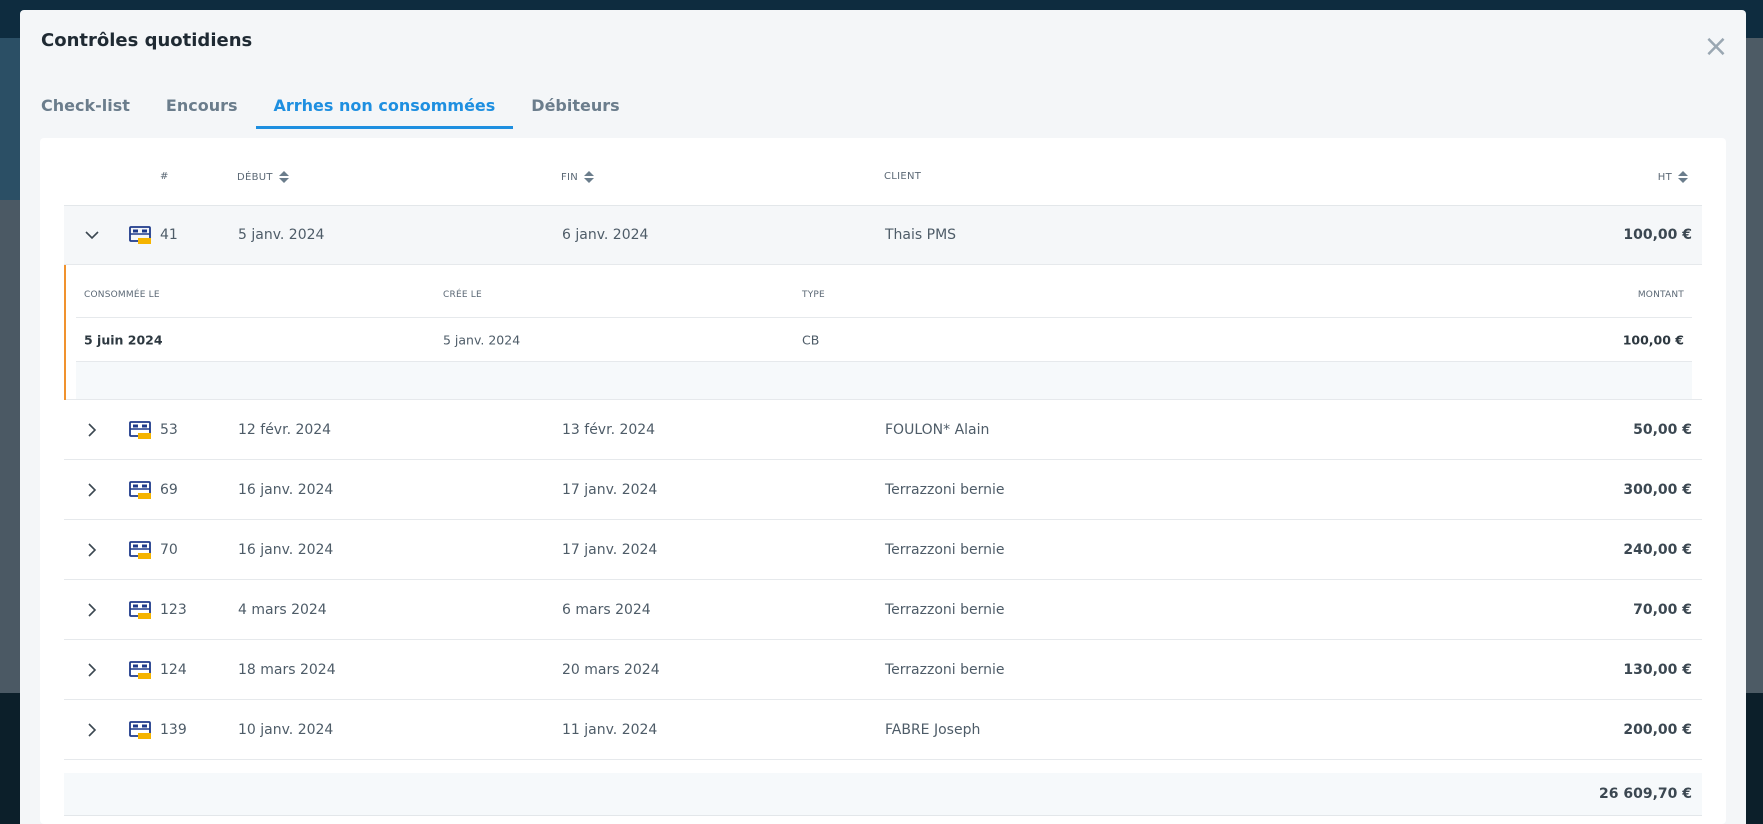 The height and width of the screenshot is (824, 1763). What do you see at coordinates (285, 429) in the screenshot?
I see `row-debut: 12 févr. 2024` at bounding box center [285, 429].